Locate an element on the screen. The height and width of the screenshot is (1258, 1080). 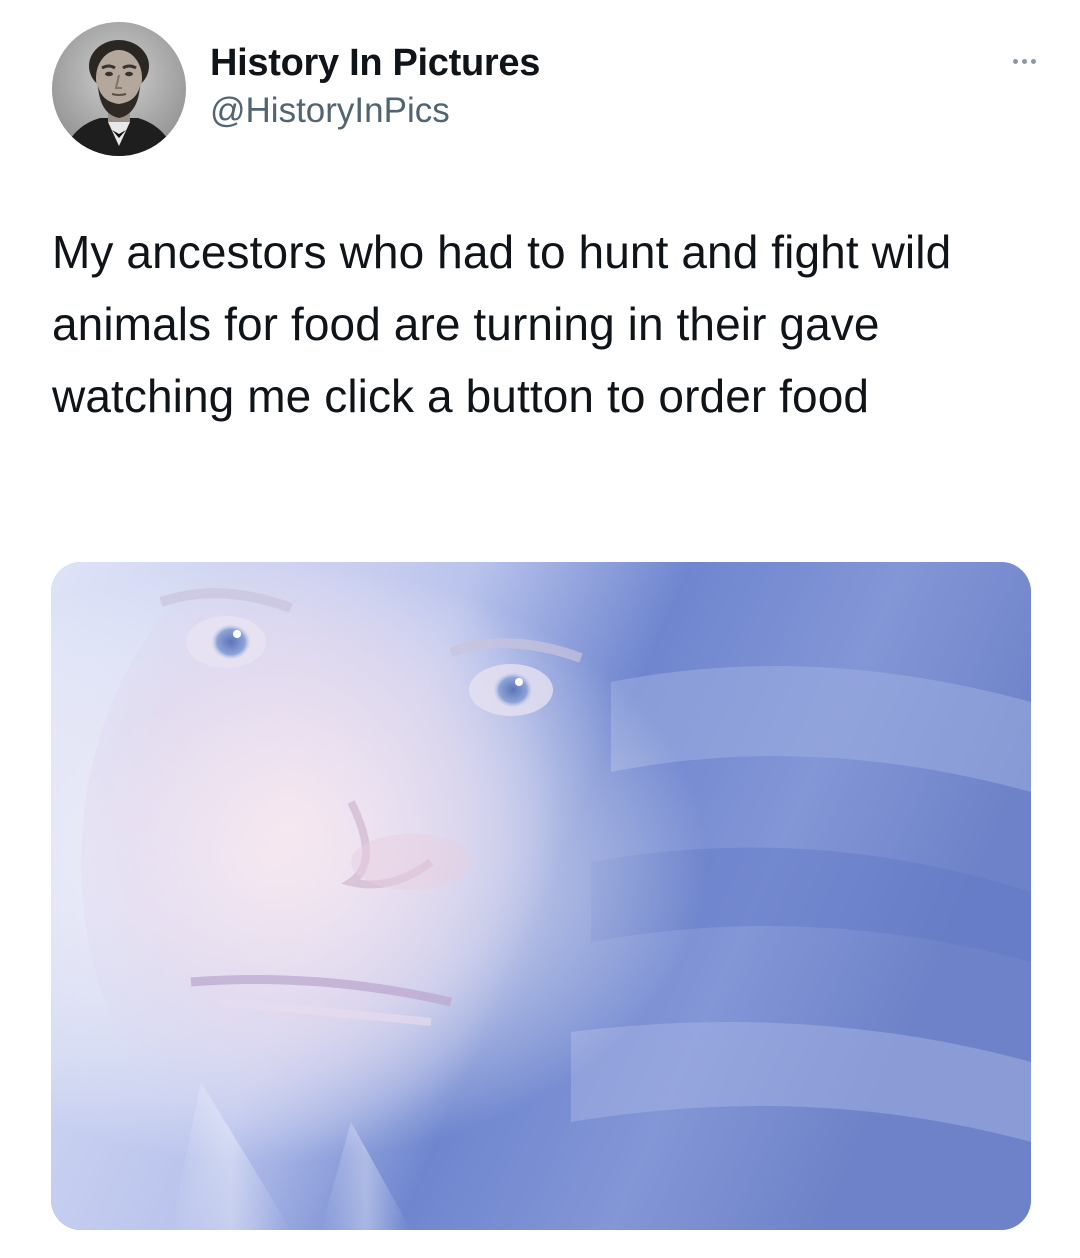
author-info: History In Pictures @HistoryInPics is located at coordinates (375, 86).